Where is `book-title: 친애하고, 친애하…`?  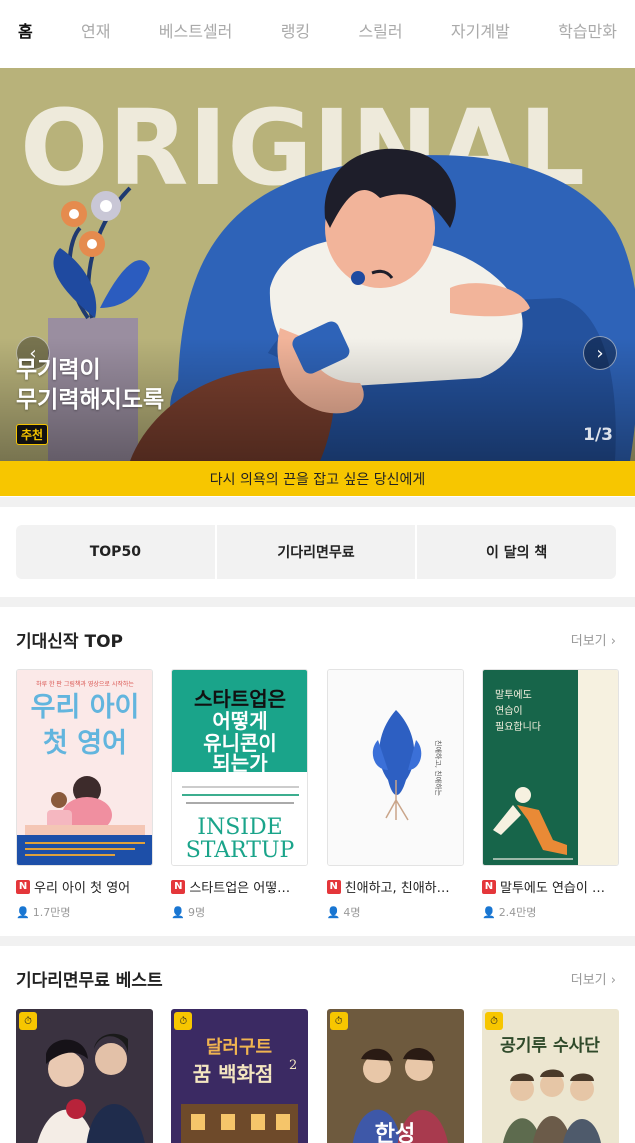
book-title: 친애하고, 친애하… is located at coordinates (397, 888).